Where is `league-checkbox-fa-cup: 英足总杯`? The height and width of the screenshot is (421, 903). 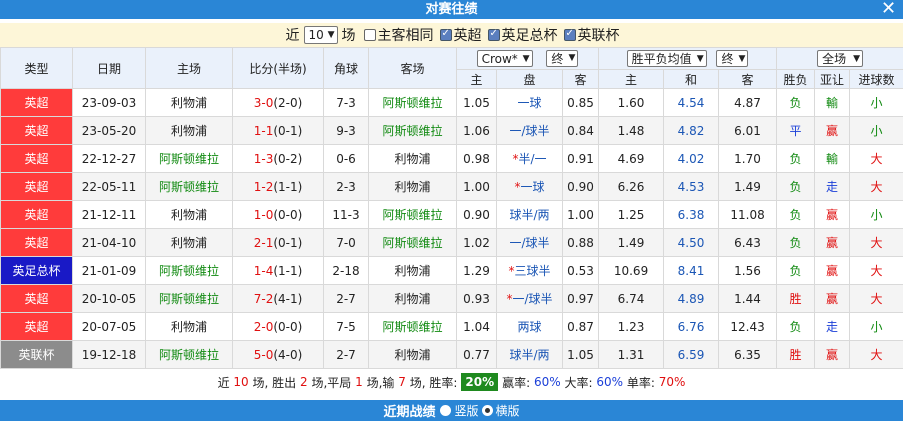
league-checkbox-fa-cup: 英足总杯 is located at coordinates (521, 35).